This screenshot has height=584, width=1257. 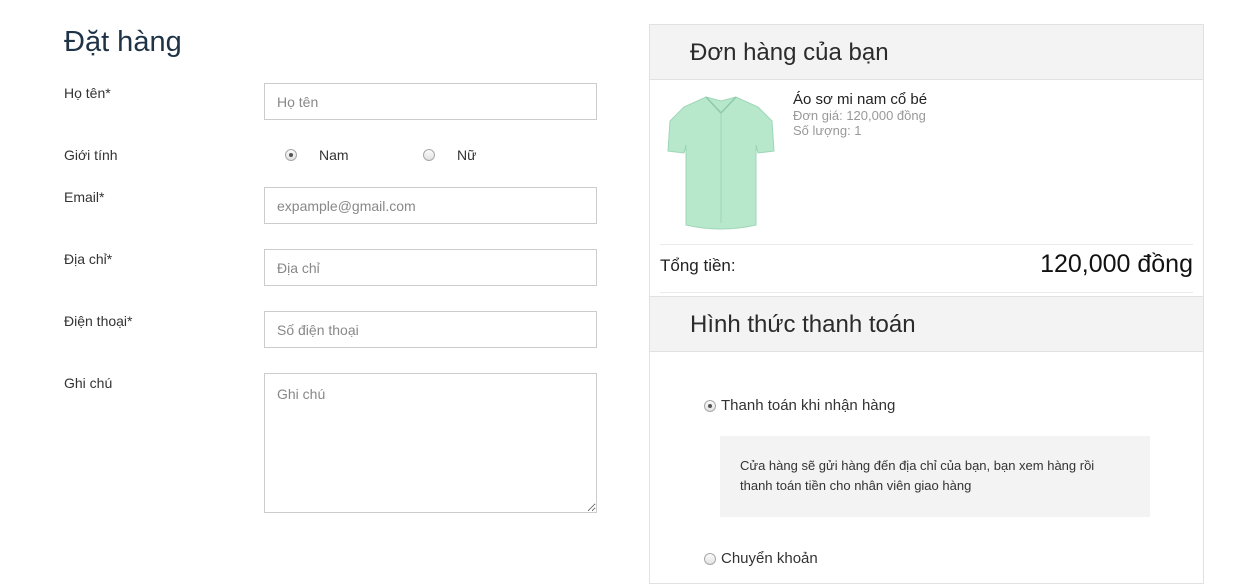 What do you see at coordinates (698, 265) in the screenshot?
I see `total-label: Tổng tiền:` at bounding box center [698, 265].